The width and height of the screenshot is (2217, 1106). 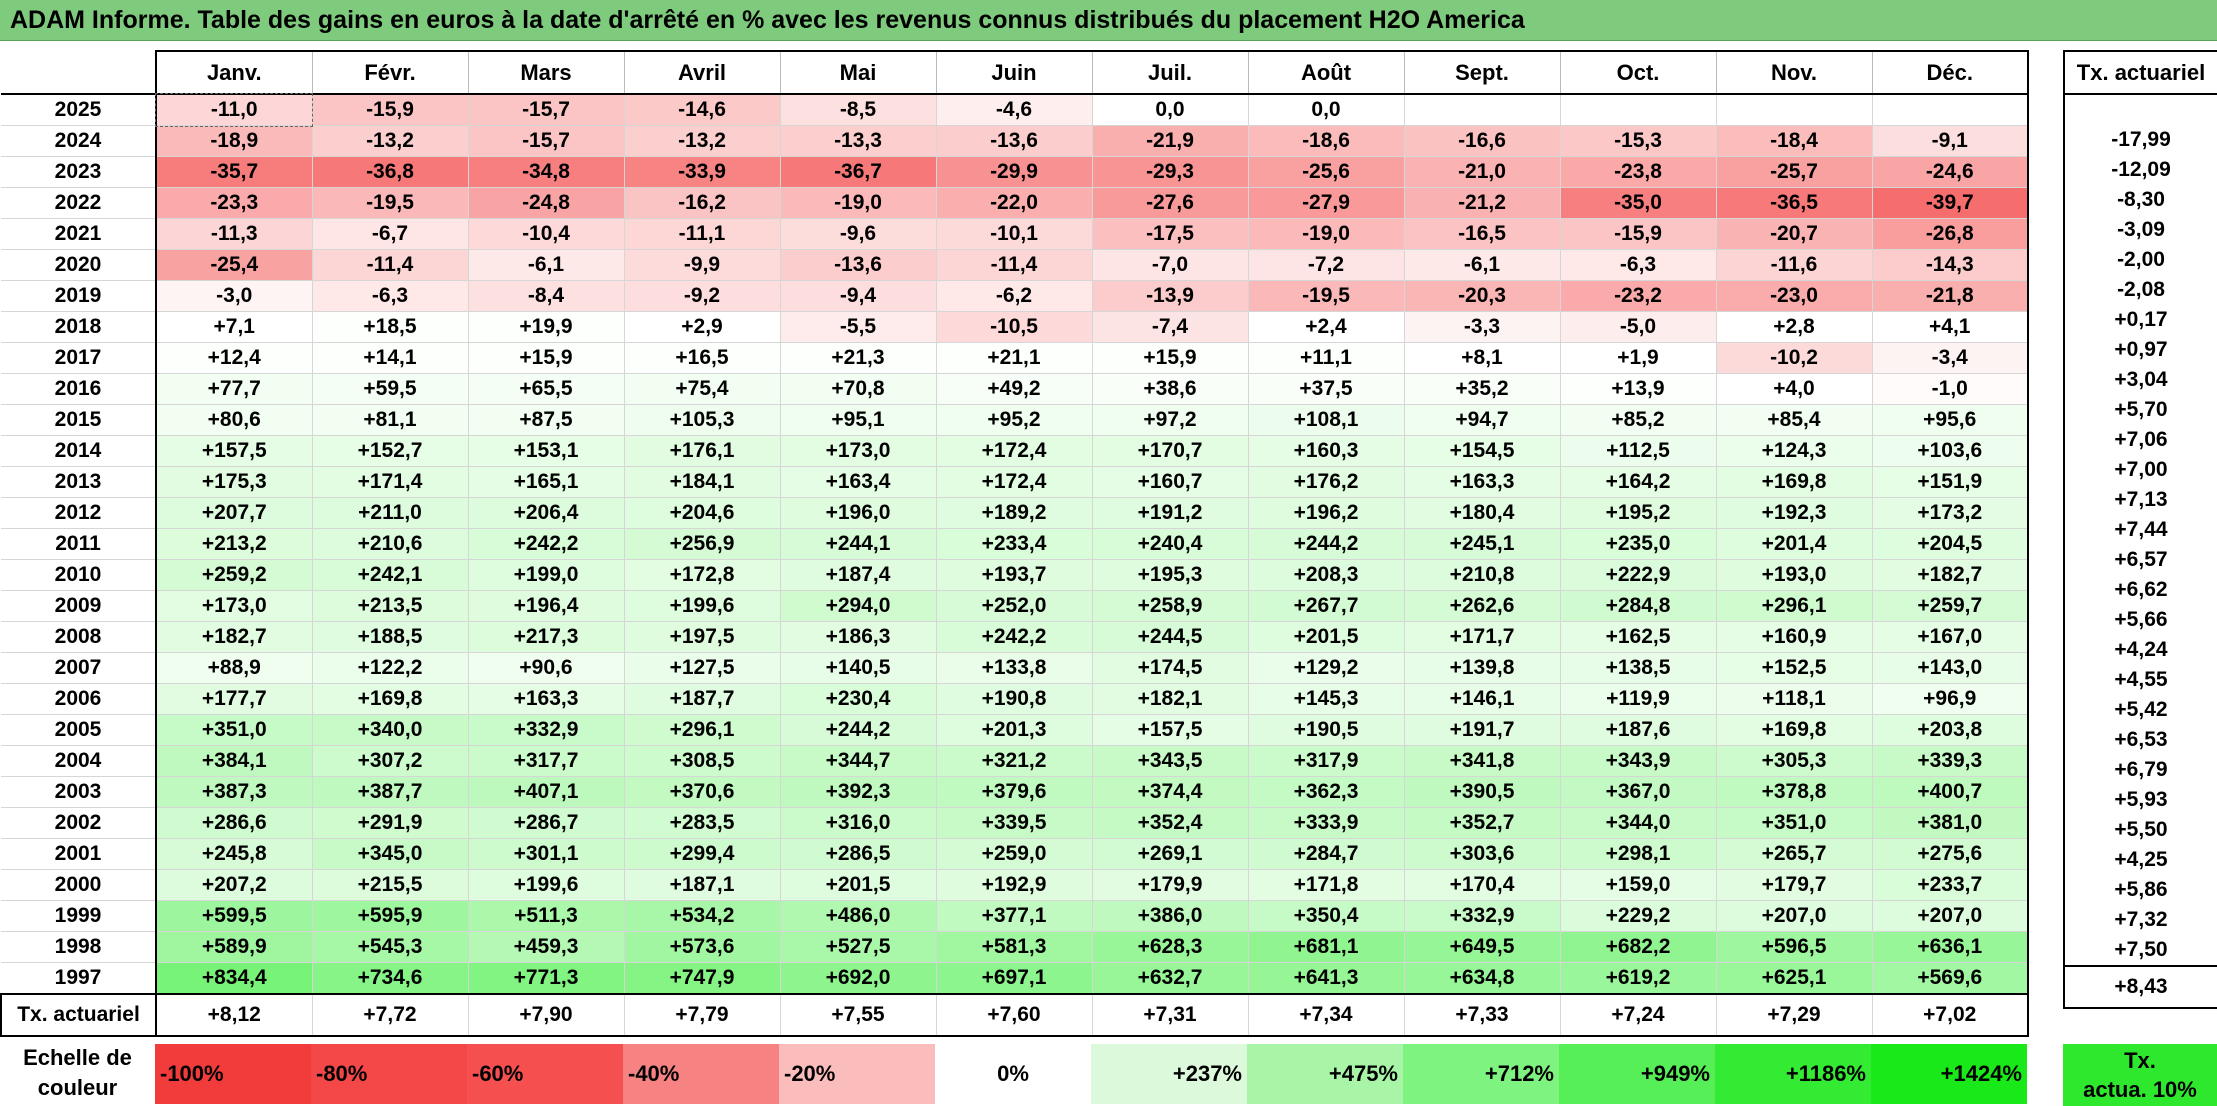 What do you see at coordinates (1482, 699) in the screenshot?
I see `gain-cell: +146,1` at bounding box center [1482, 699].